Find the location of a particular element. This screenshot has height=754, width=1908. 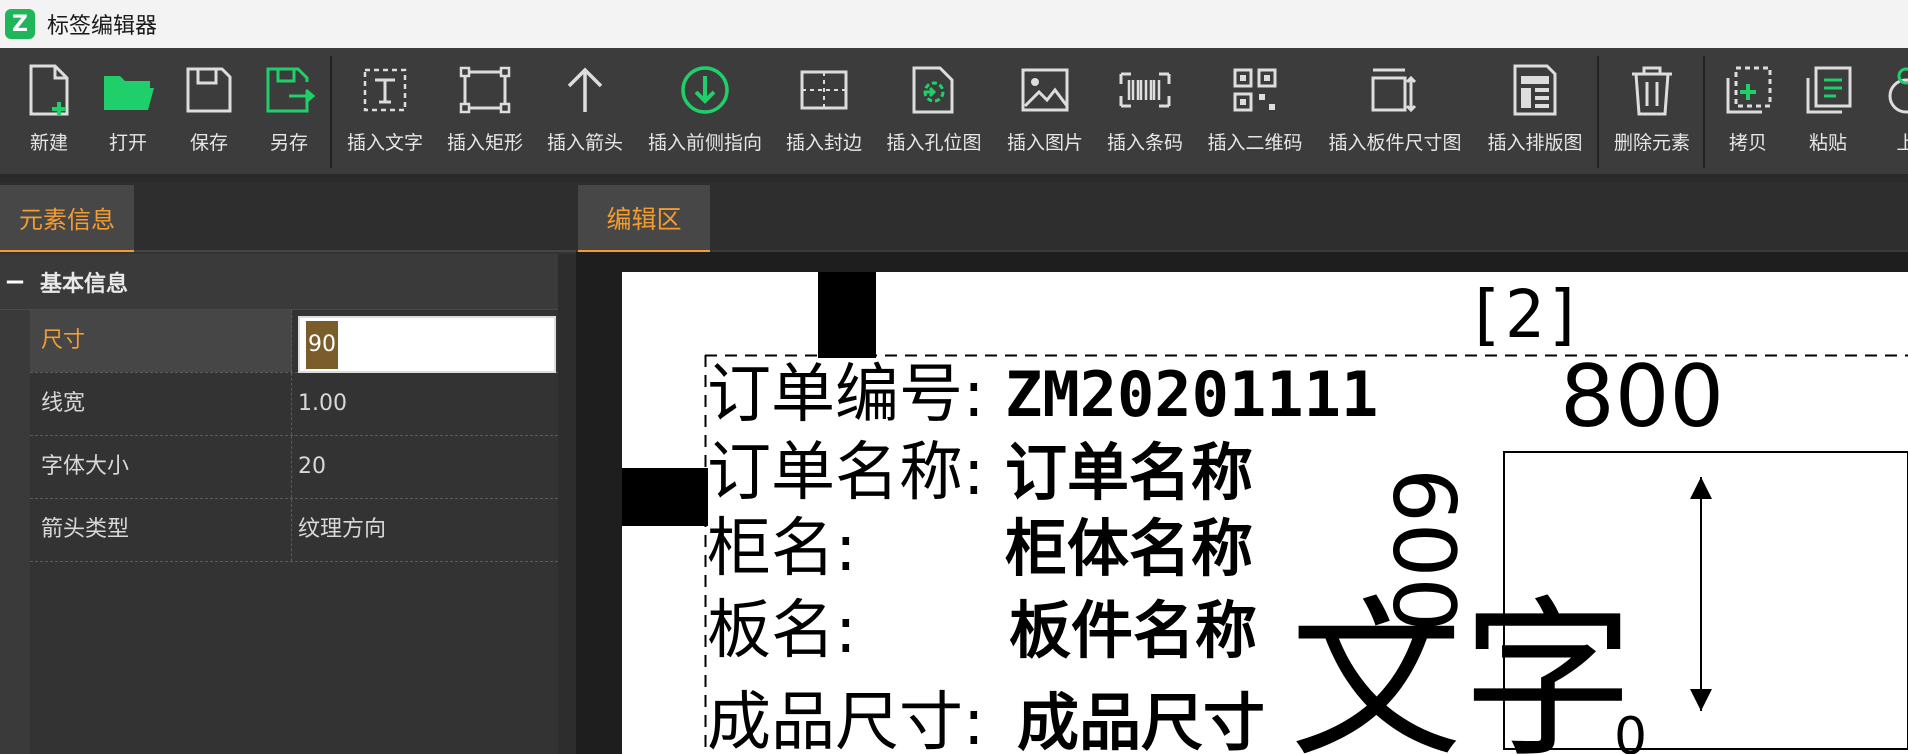

element-info-tabbar: 元素信息 is located at coordinates (288, 217).